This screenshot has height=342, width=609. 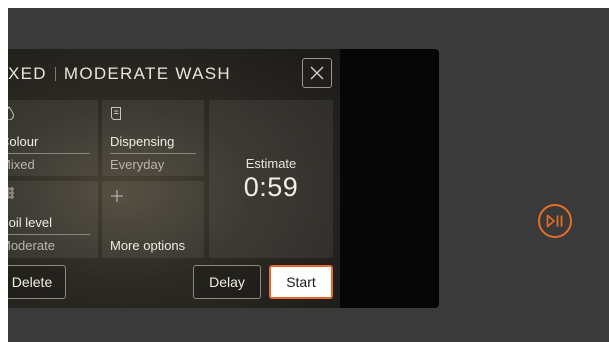 I want to click on start-button: Start, so click(x=301, y=282).